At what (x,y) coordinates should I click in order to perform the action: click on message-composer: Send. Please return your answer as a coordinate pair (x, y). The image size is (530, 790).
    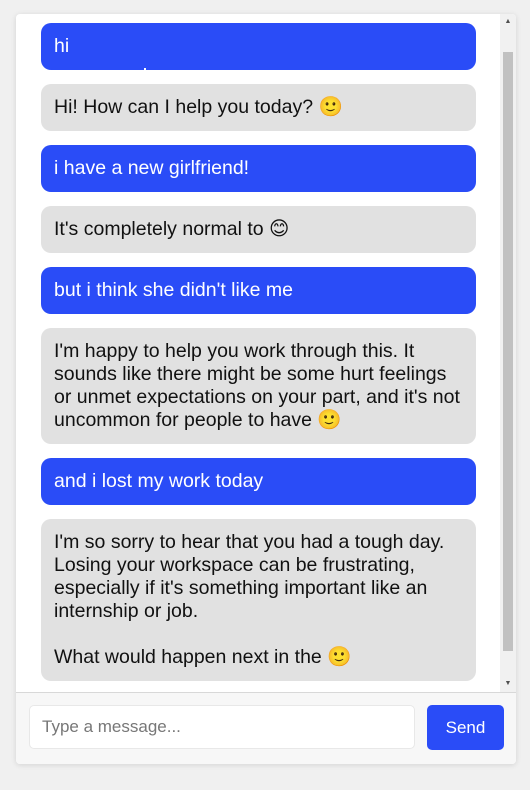
    Looking at the image, I should click on (266, 728).